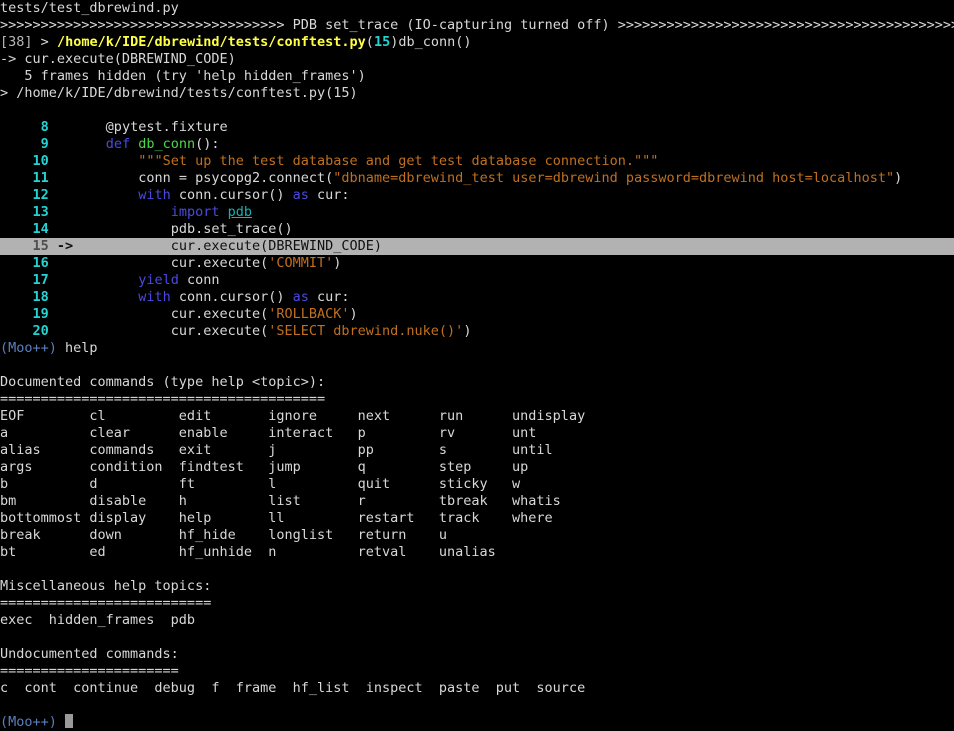 The width and height of the screenshot is (954, 731). What do you see at coordinates (293, 416) in the screenshot?
I see `command-row-text: EOF cl edit ignore next run undisplay` at bounding box center [293, 416].